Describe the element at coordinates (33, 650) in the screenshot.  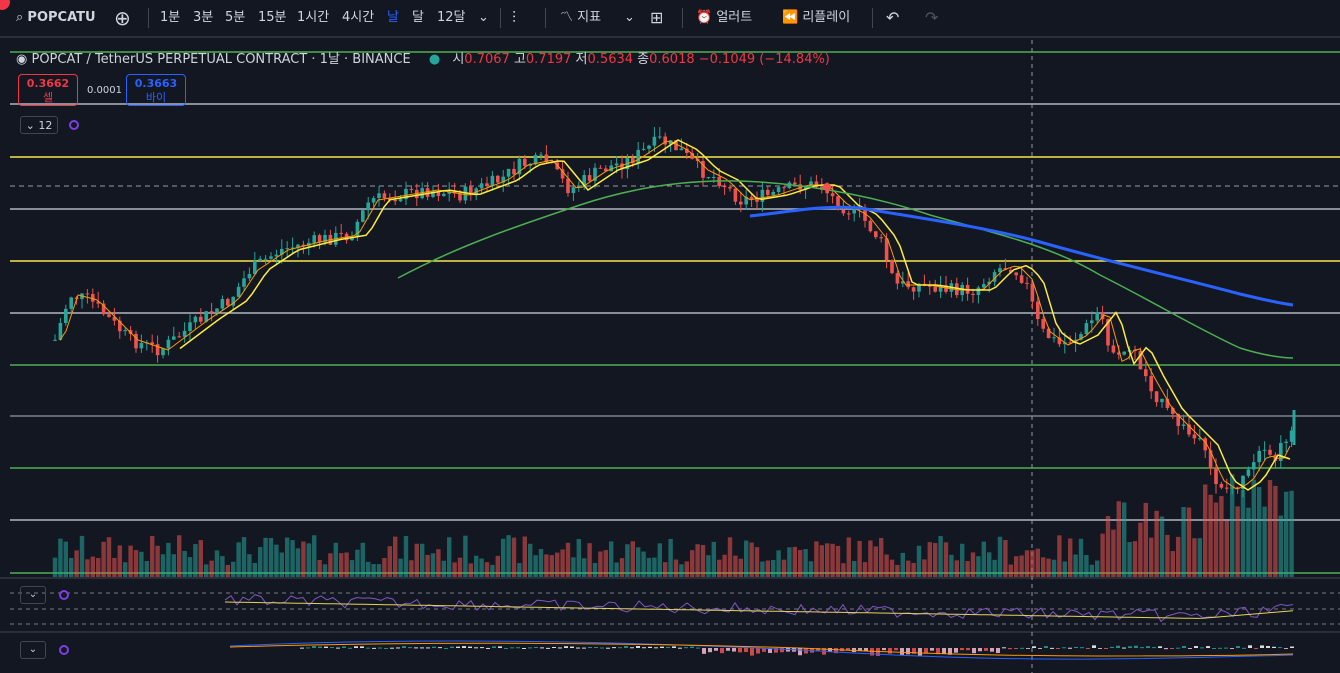
I see `macd-pane-collapse: ⌄` at that location.